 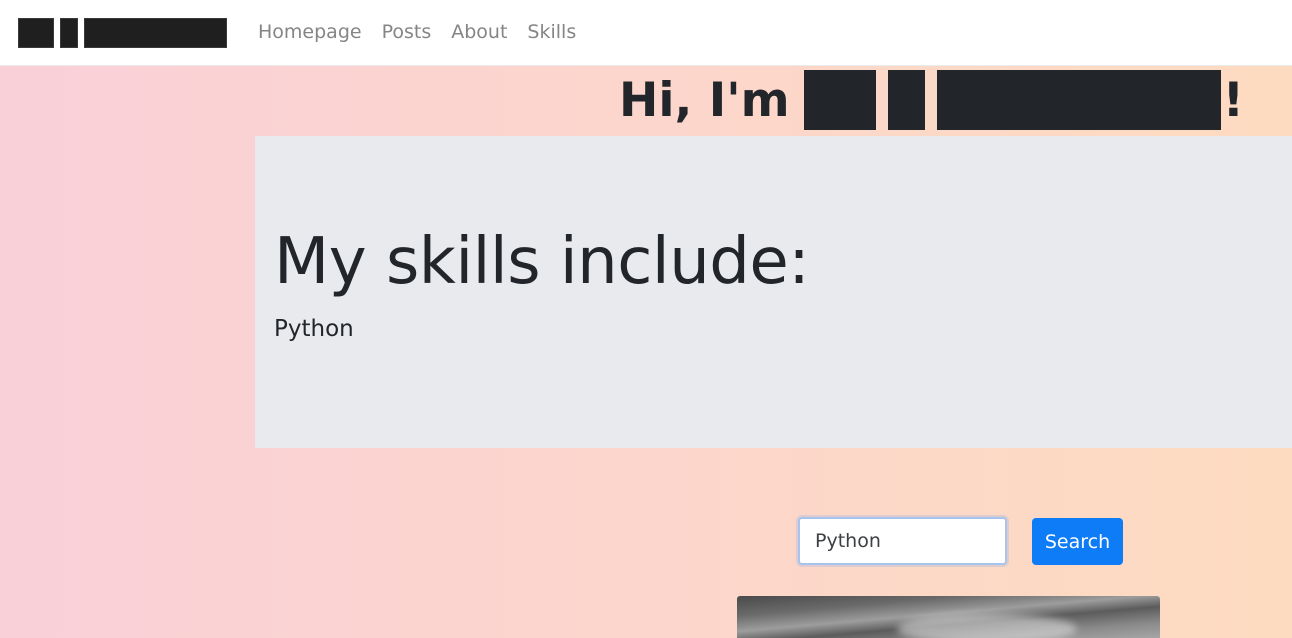 What do you see at coordinates (310, 32) in the screenshot?
I see `nav-link-homepage: Homepage` at bounding box center [310, 32].